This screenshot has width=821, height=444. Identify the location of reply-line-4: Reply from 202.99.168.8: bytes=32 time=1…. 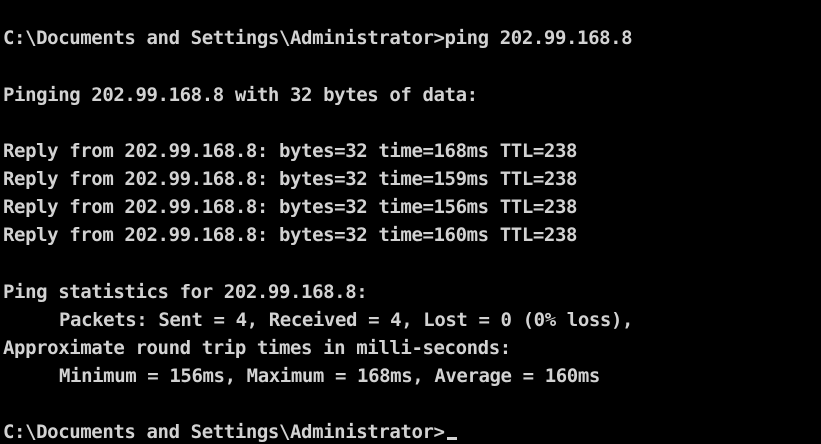
(290, 235).